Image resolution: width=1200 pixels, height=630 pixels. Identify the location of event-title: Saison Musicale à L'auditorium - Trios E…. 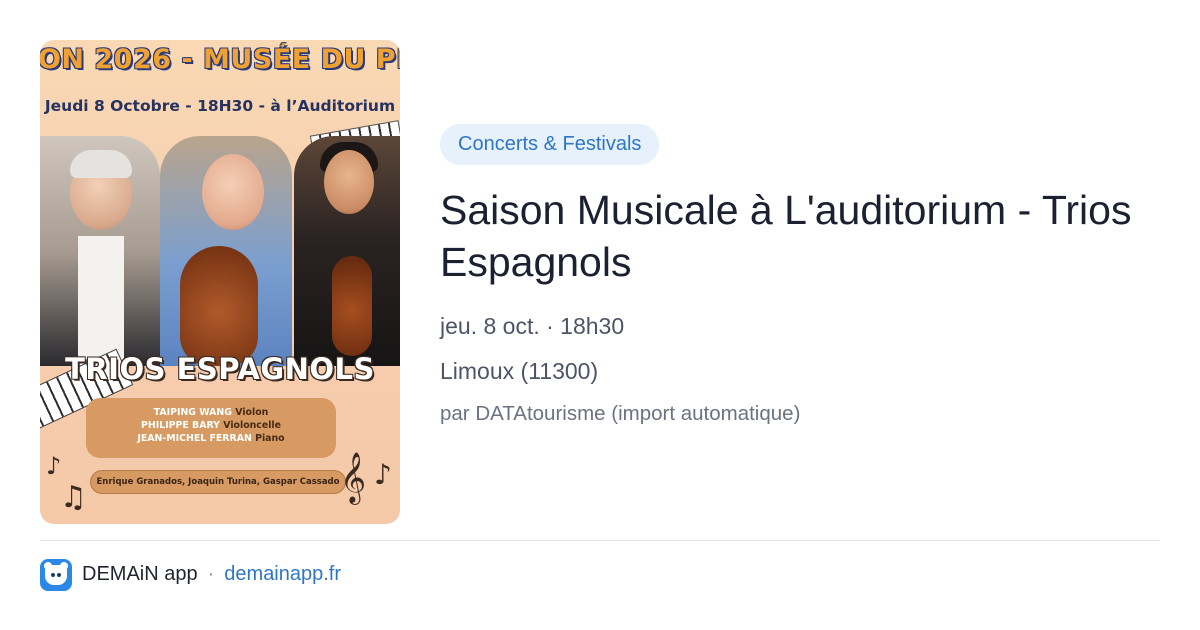
(800, 236).